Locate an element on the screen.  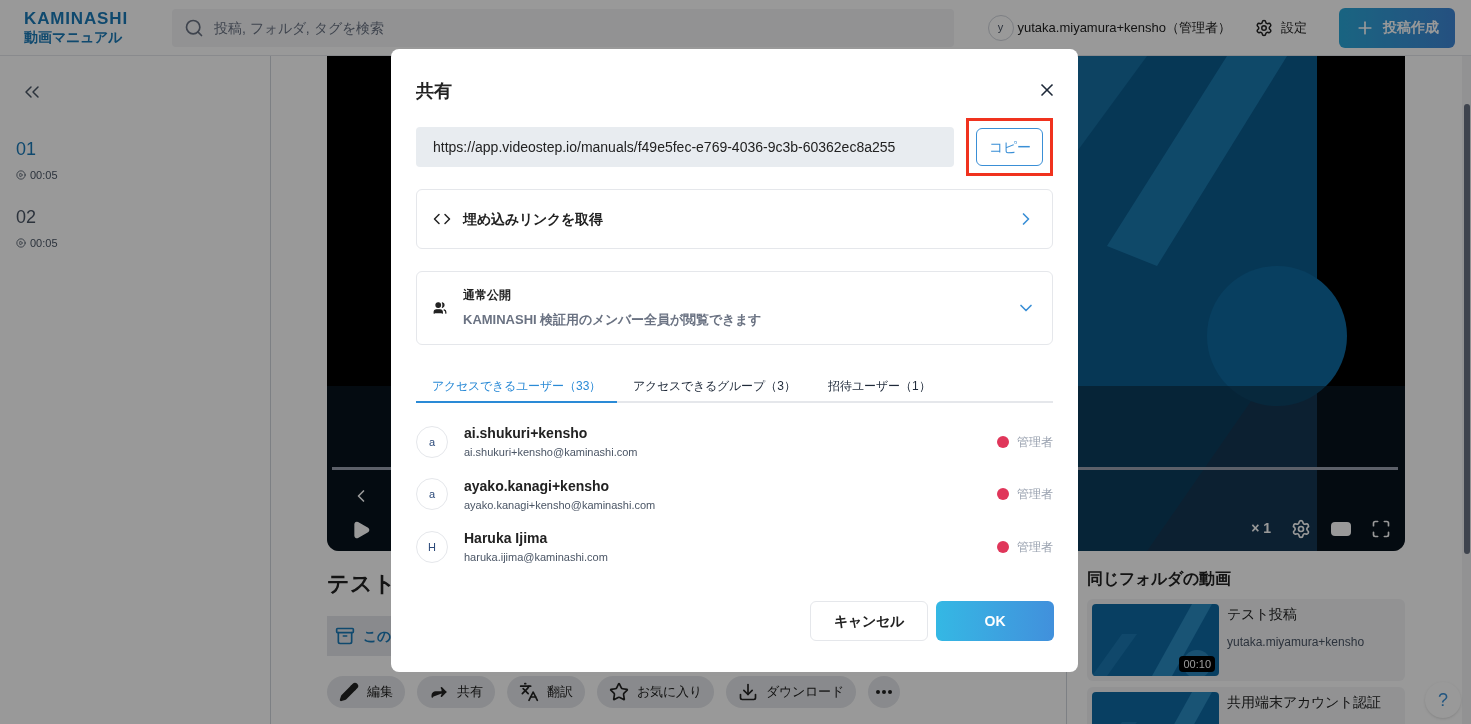
video-title: 共用端末アカウント認証 is located at coordinates (1304, 702).